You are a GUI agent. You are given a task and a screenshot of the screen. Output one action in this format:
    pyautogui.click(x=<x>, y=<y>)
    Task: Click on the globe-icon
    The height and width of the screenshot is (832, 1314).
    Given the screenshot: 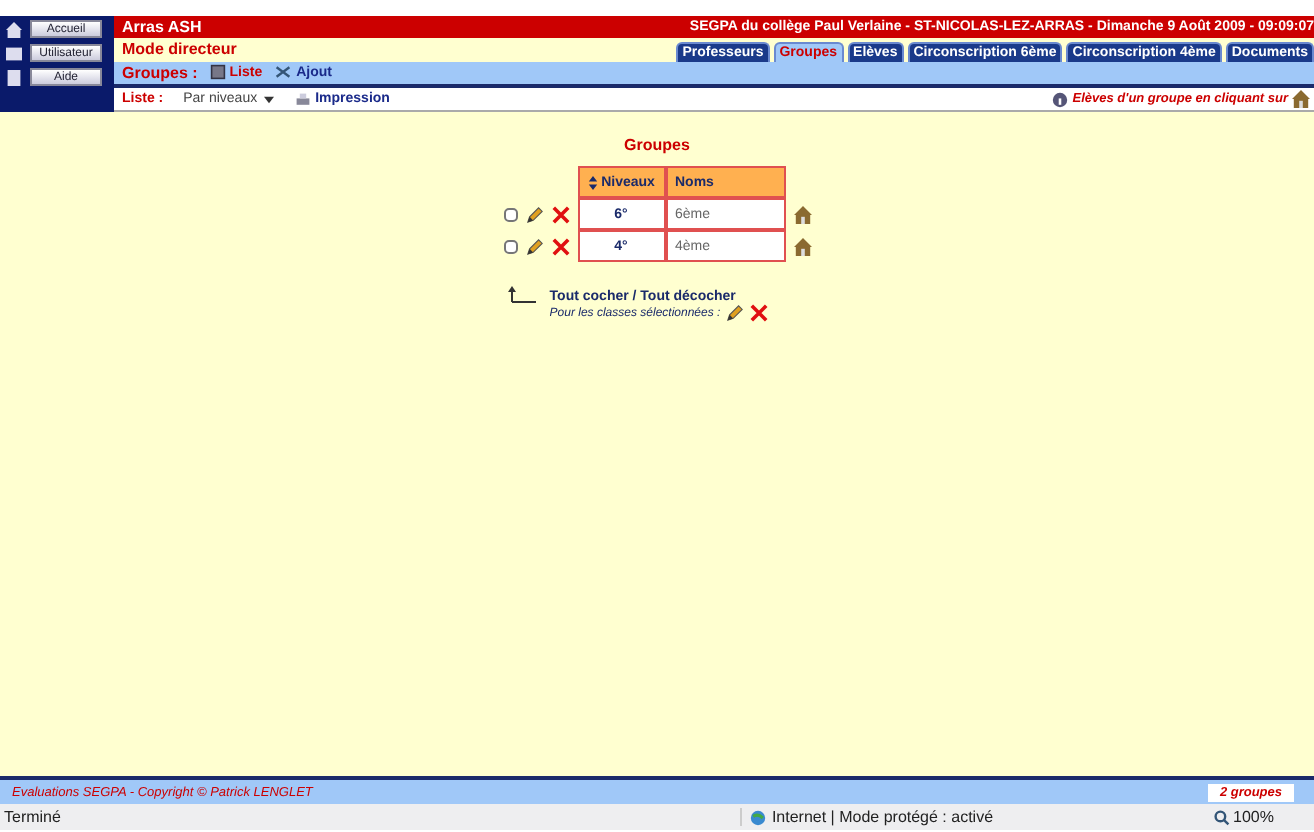 What is the action you would take?
    pyautogui.click(x=757, y=817)
    